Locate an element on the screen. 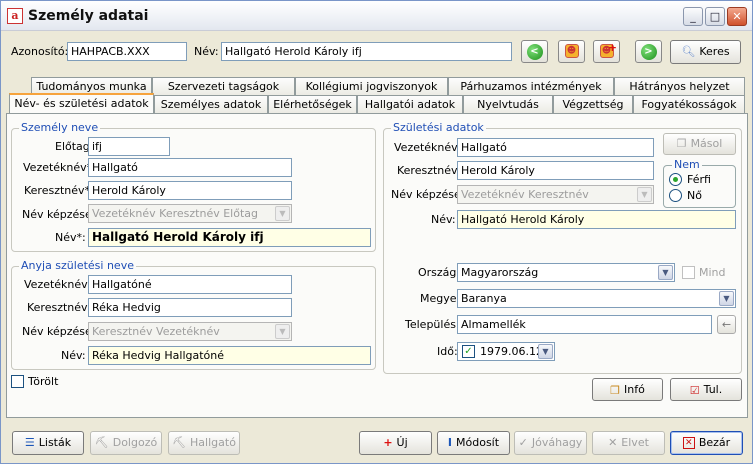 The height and width of the screenshot is (464, 753). prev-record-button: < is located at coordinates (534, 51).